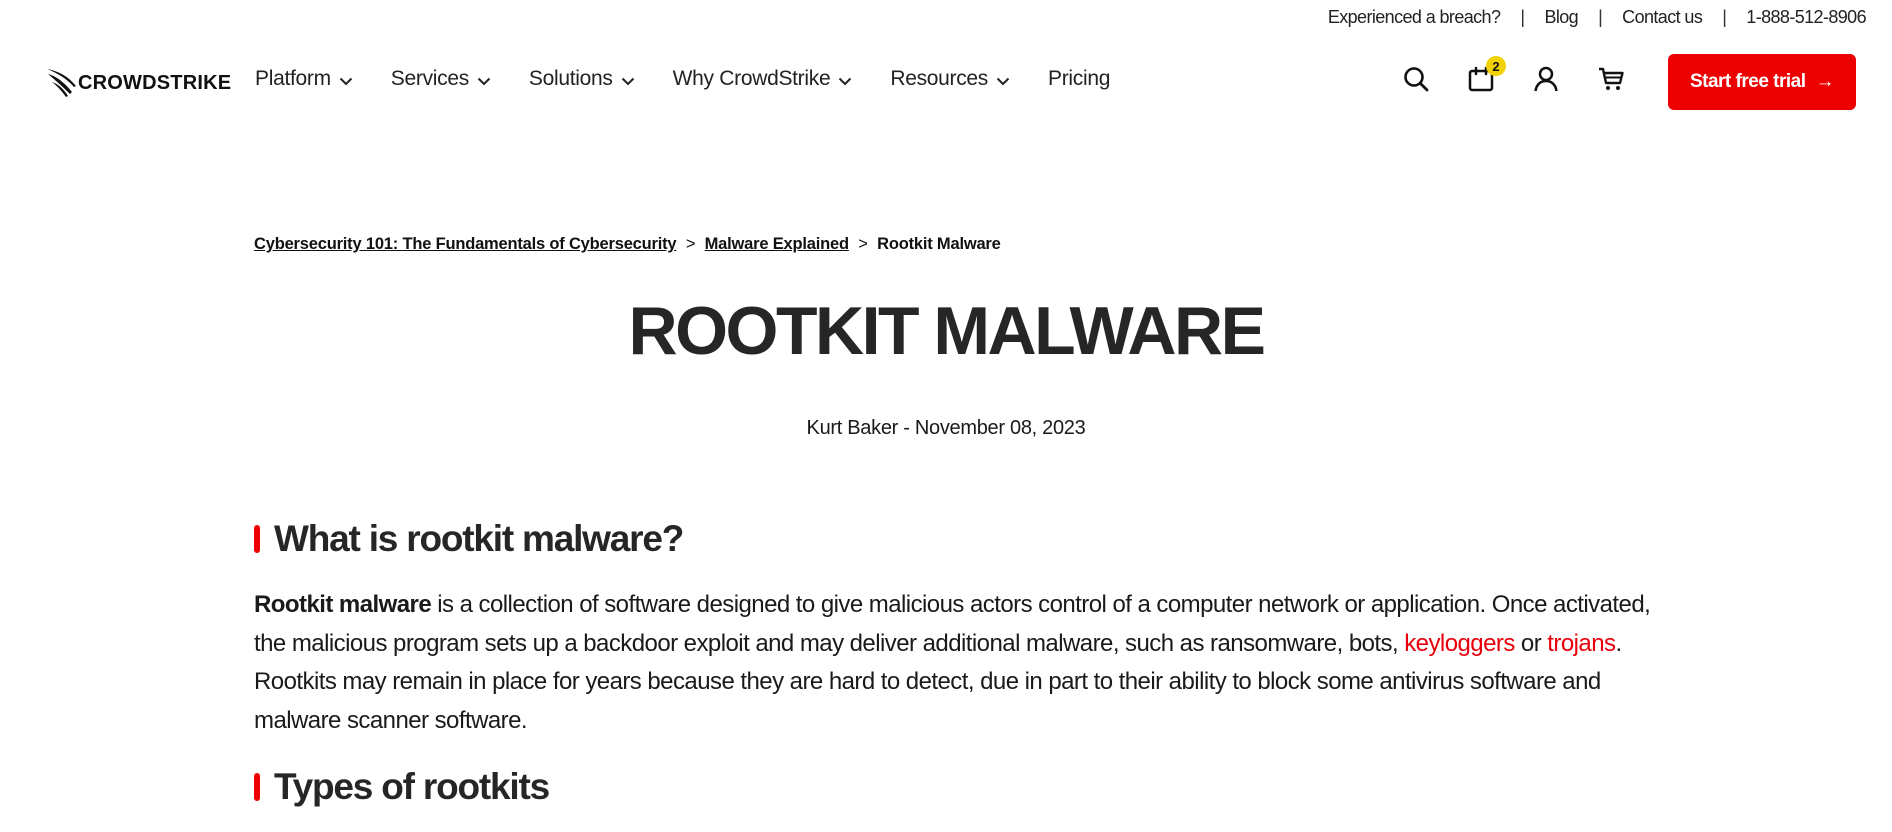 The height and width of the screenshot is (832, 1892). I want to click on nav-item-label: Platform, so click(293, 78).